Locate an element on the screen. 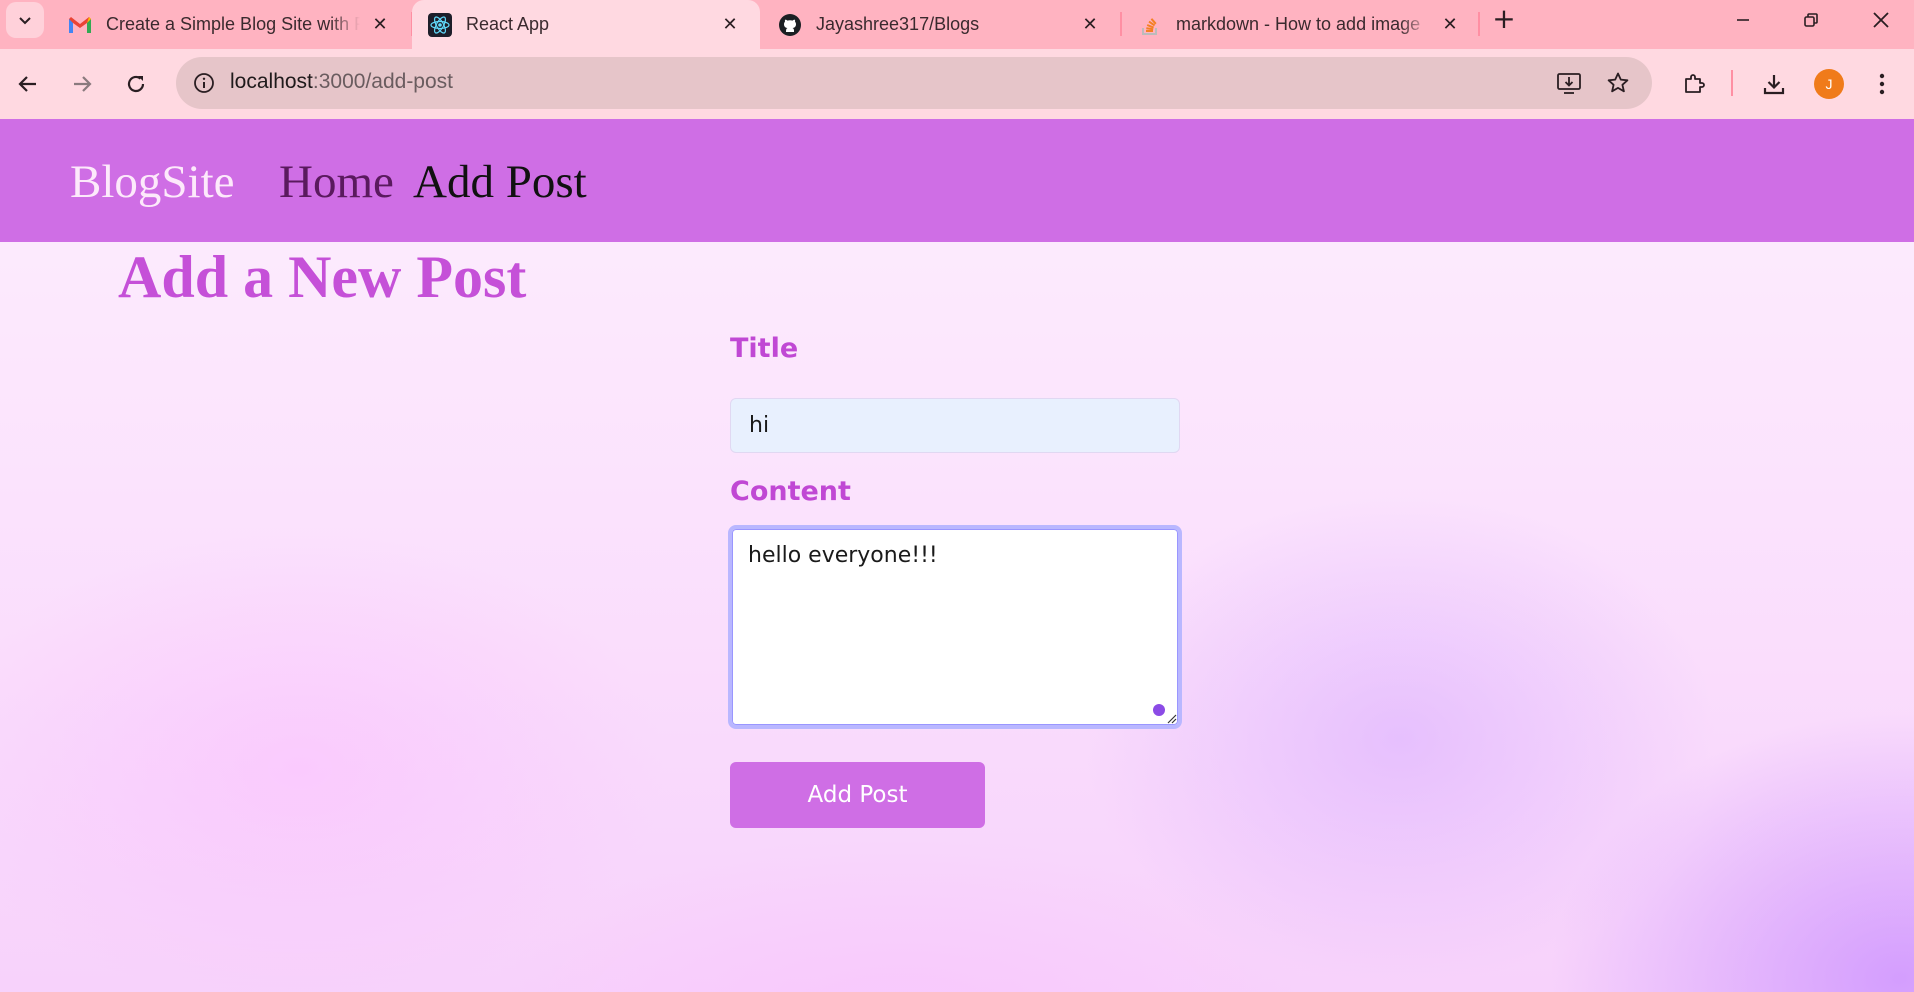 Image resolution: width=1914 pixels, height=992 pixels. restore-icon is located at coordinates (1811, 20).